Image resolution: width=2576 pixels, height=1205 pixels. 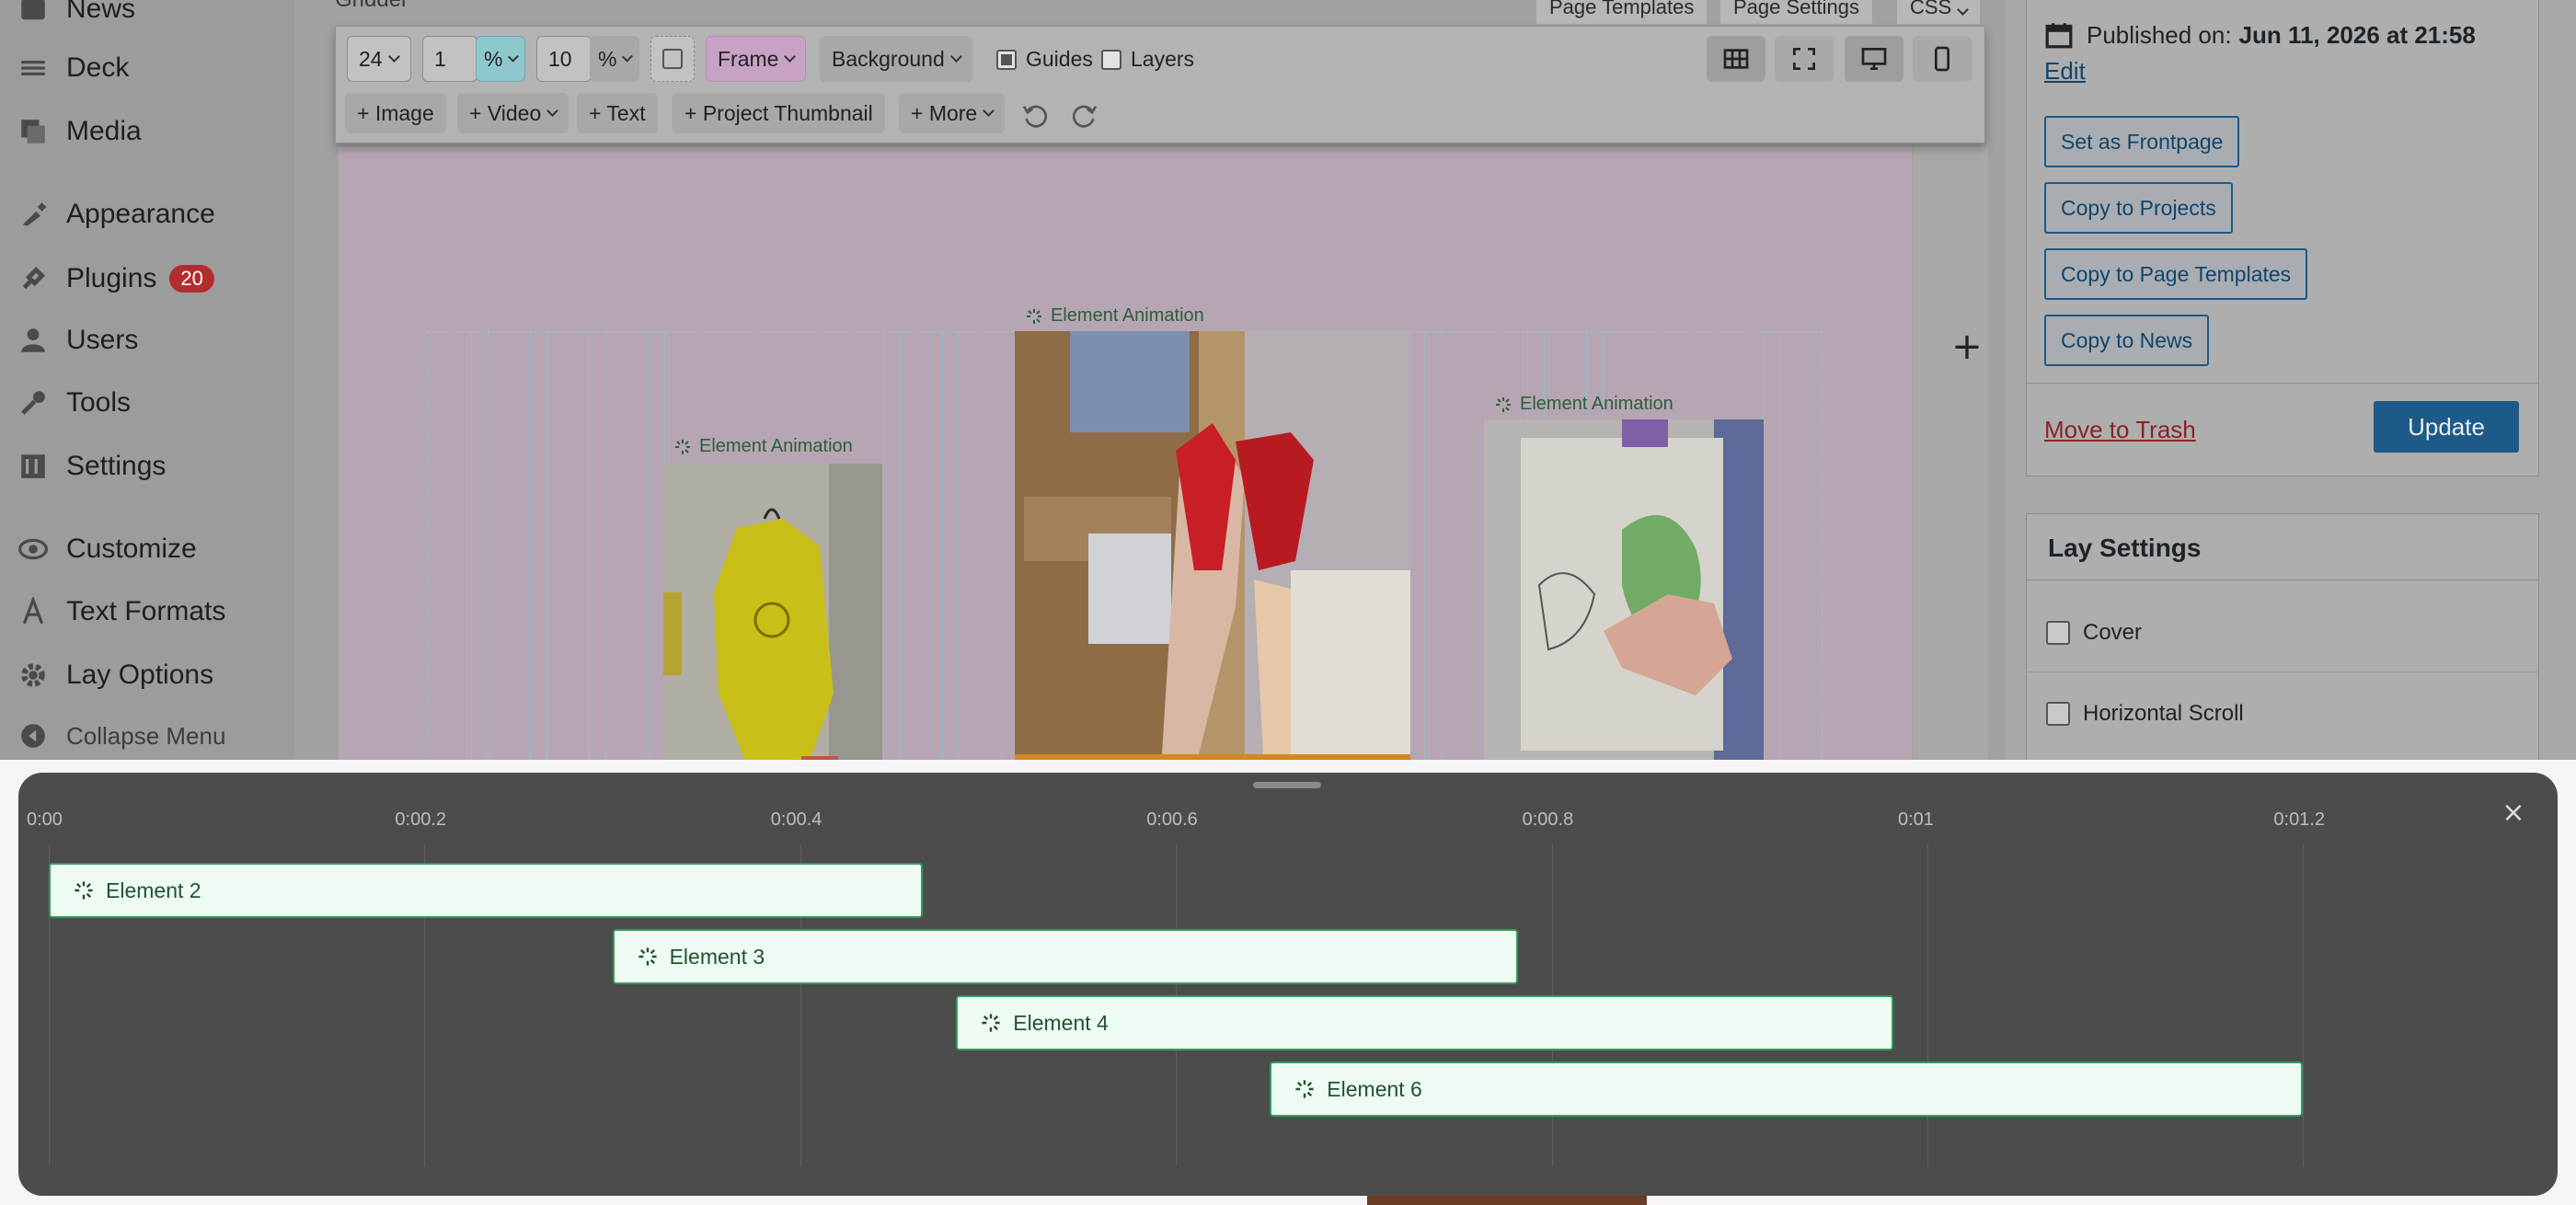 I want to click on frame-input: 10, so click(x=564, y=59).